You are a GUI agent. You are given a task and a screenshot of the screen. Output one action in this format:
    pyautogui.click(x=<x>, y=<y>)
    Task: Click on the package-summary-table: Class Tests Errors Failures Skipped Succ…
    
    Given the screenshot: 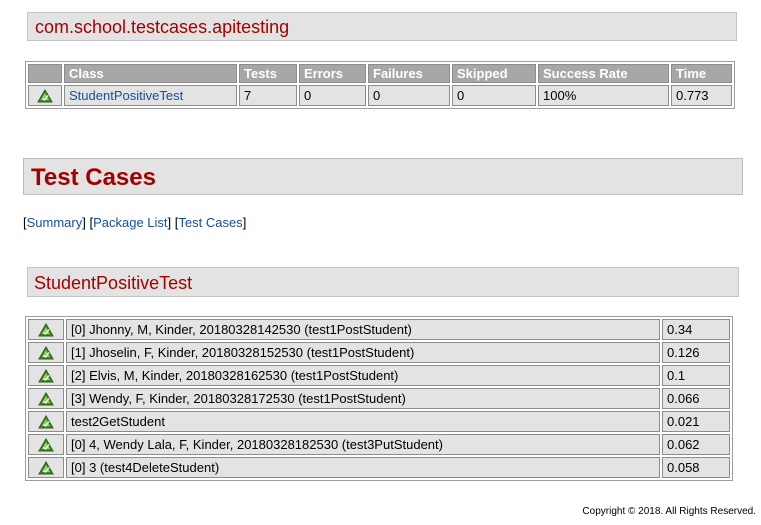 What is the action you would take?
    pyautogui.click(x=380, y=85)
    